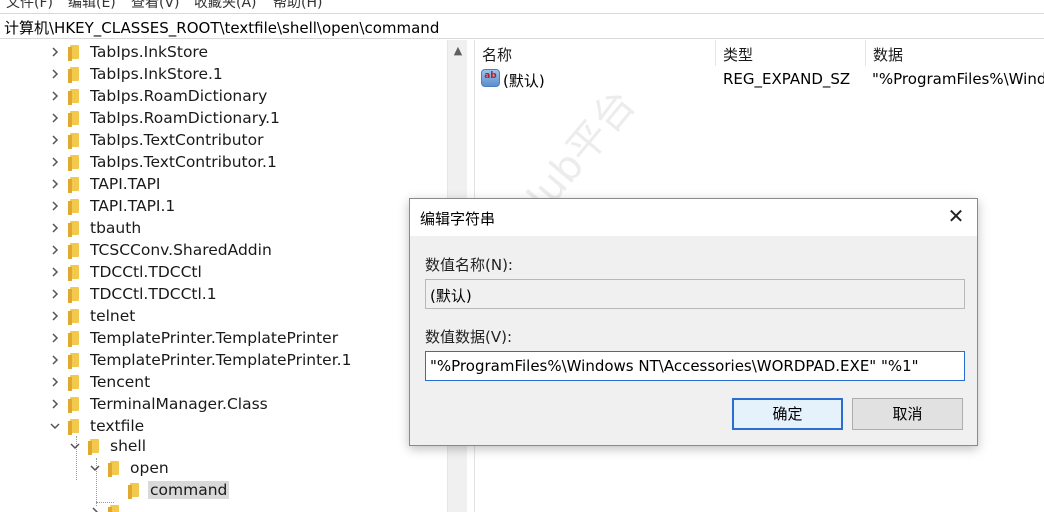 This screenshot has height=512, width=1044. I want to click on value-type: REG_EXPAND_SZ, so click(787, 79).